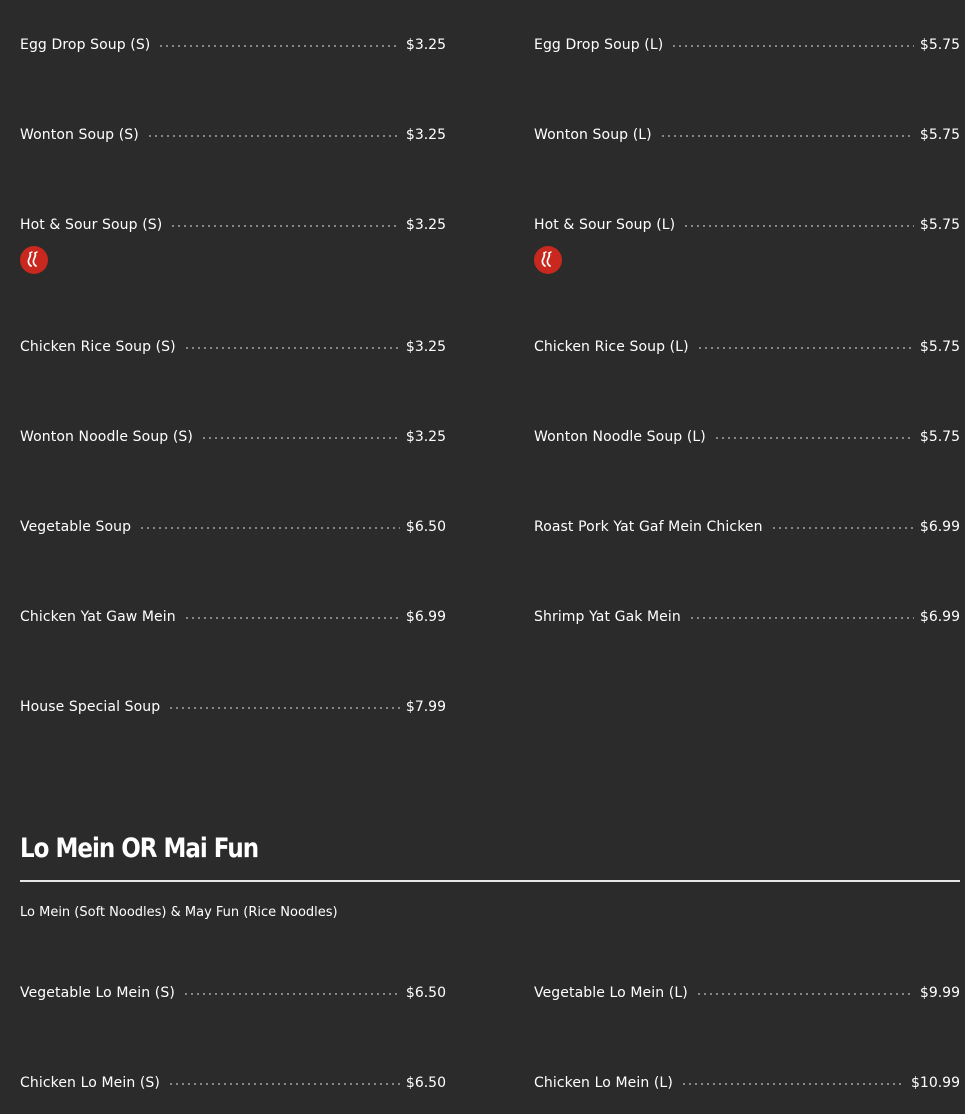 Image resolution: width=965 pixels, height=1114 pixels. I want to click on menu-item: Chicken Rice Soup (L) $5.75, so click(747, 350).